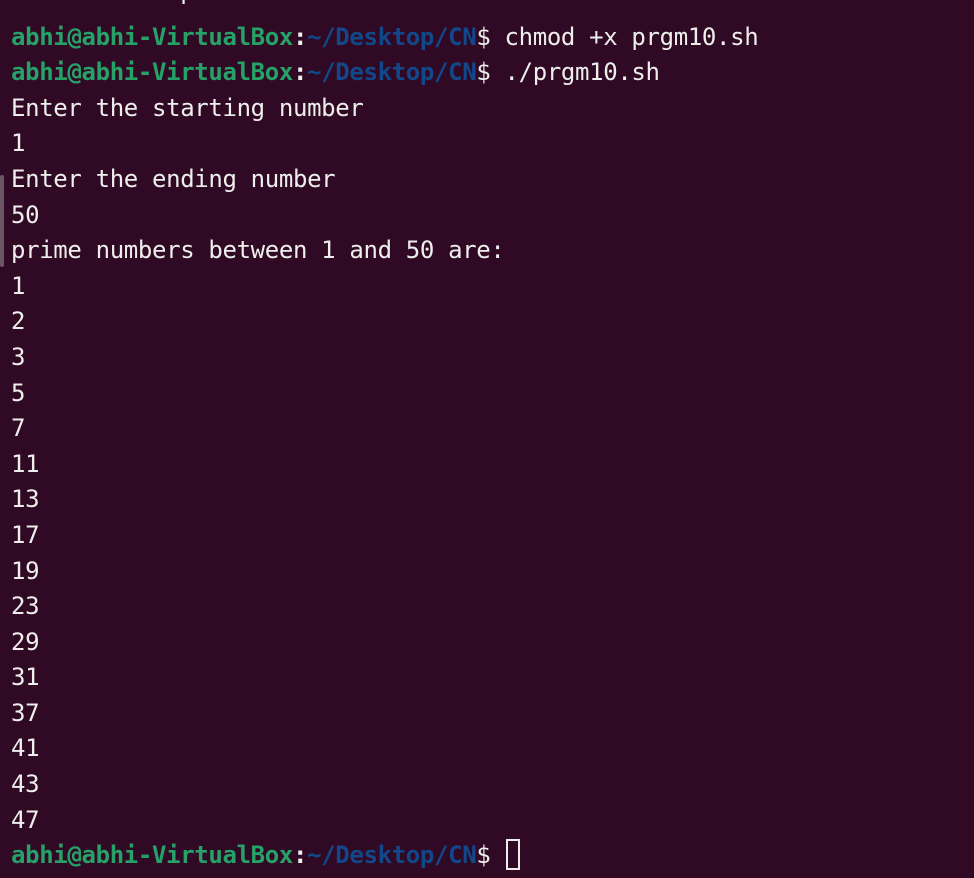 The image size is (974, 878). Describe the element at coordinates (18, 356) in the screenshot. I see `output-line: 3` at that location.